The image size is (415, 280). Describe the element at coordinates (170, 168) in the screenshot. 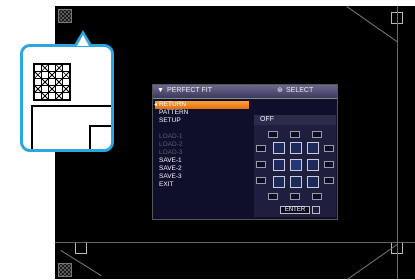

I see `menu-item-label: SAVE-2` at that location.